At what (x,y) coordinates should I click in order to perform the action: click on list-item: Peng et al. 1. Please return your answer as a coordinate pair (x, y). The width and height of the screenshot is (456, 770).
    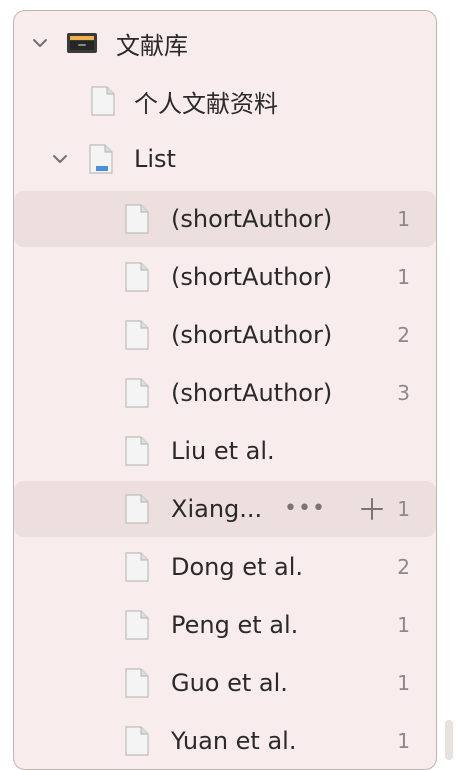
    Looking at the image, I should click on (225, 625).